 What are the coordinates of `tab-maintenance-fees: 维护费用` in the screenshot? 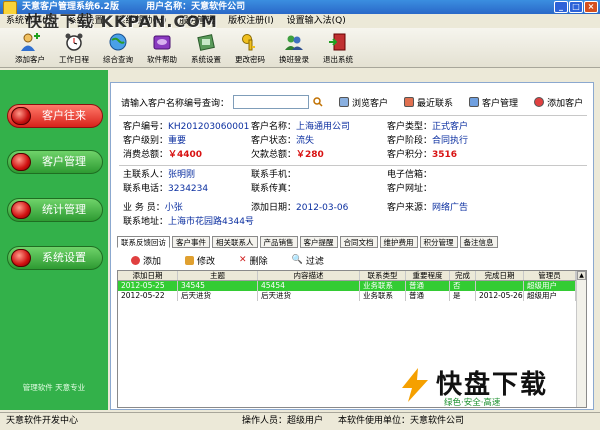 It's located at (398, 242).